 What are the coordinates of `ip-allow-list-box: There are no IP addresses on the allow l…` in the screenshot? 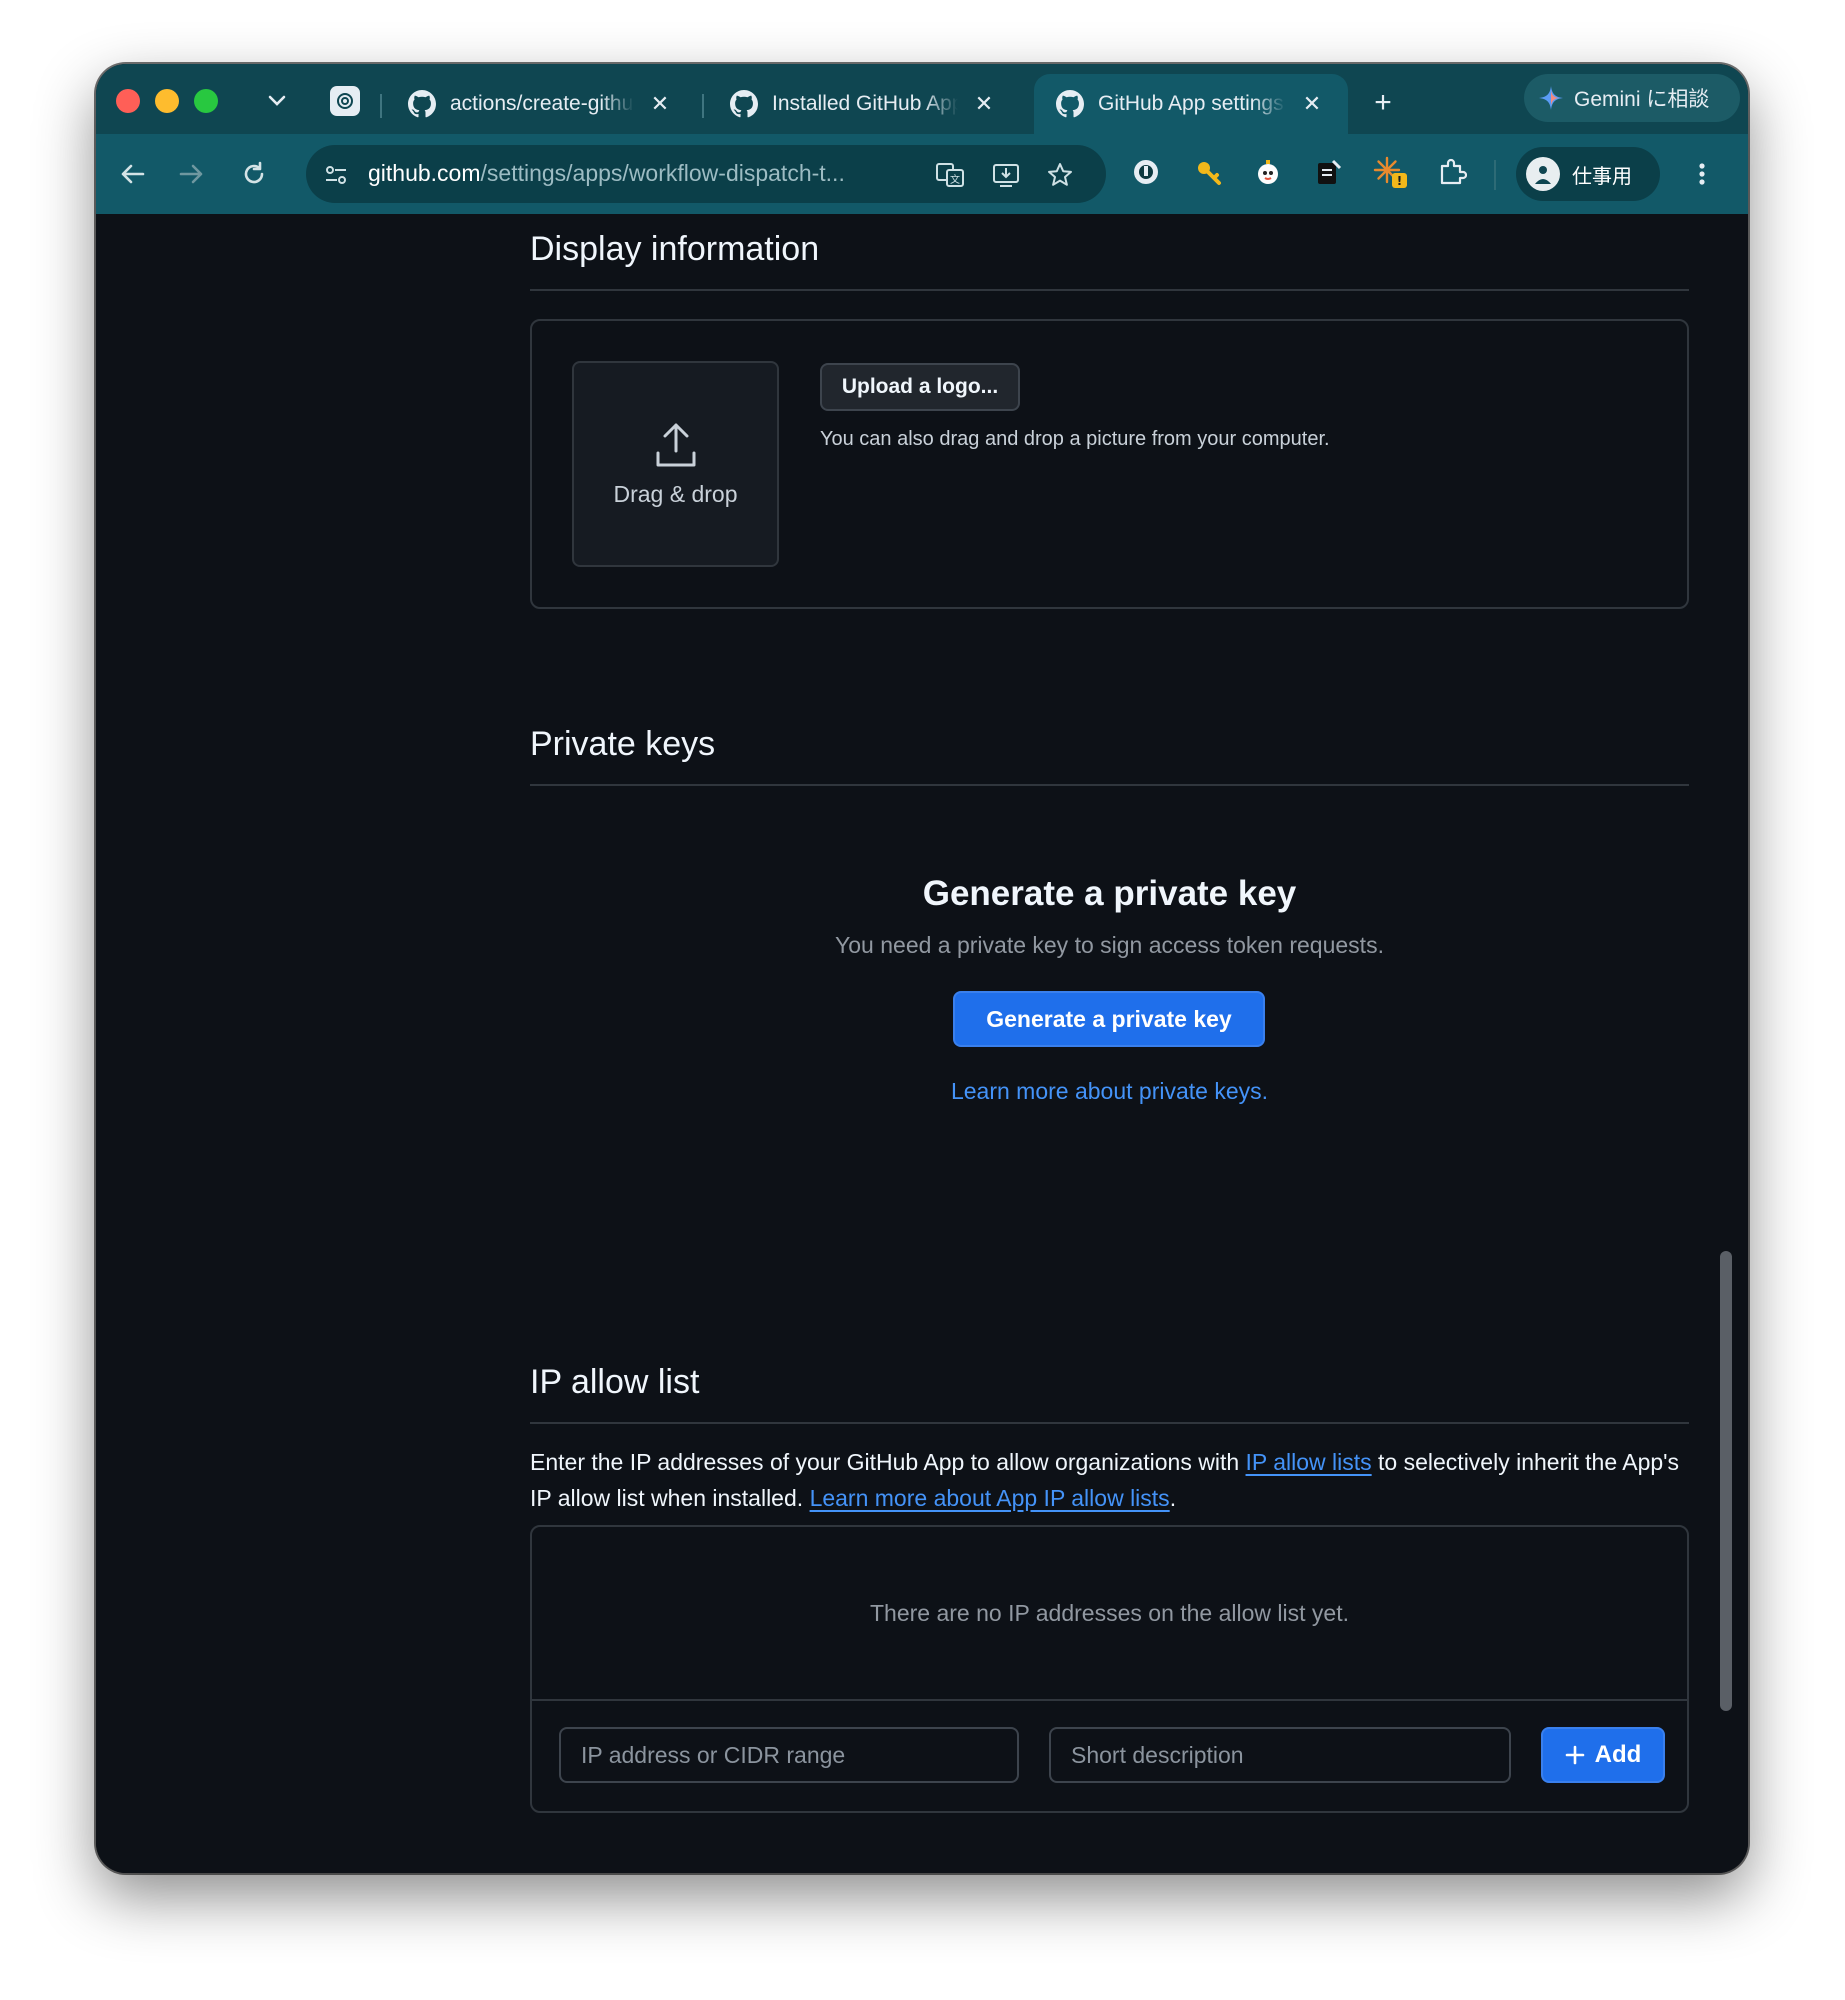 It's located at (1109, 1669).